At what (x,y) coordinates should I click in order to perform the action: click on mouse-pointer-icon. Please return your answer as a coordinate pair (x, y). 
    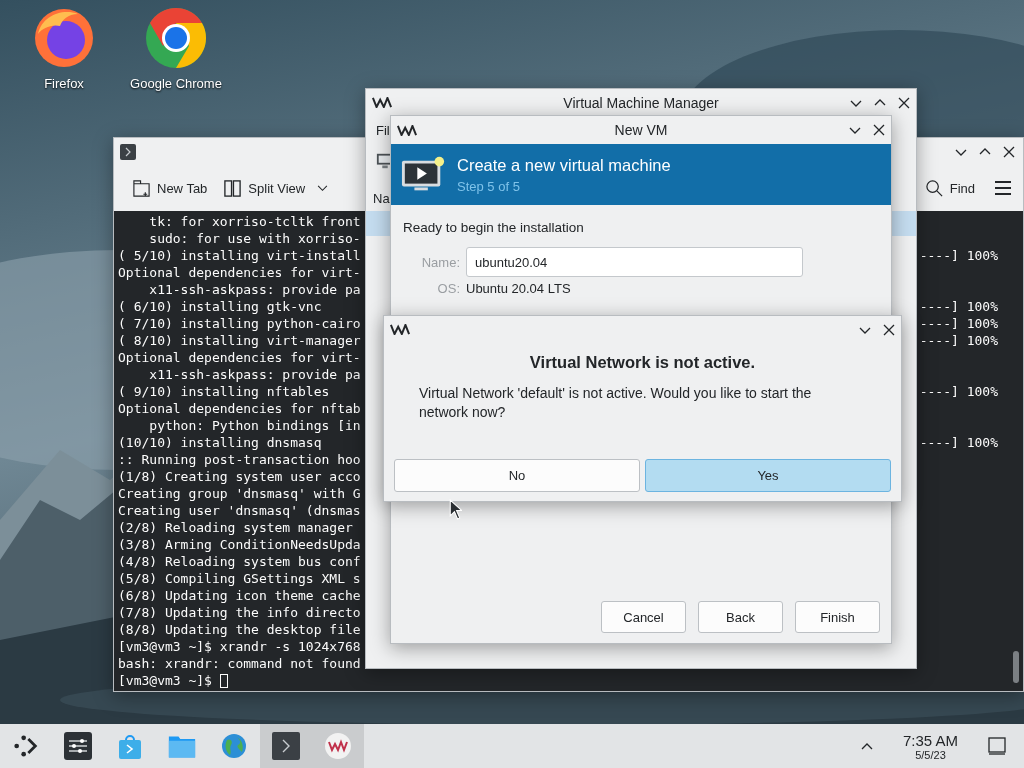
    Looking at the image, I should click on (455, 509).